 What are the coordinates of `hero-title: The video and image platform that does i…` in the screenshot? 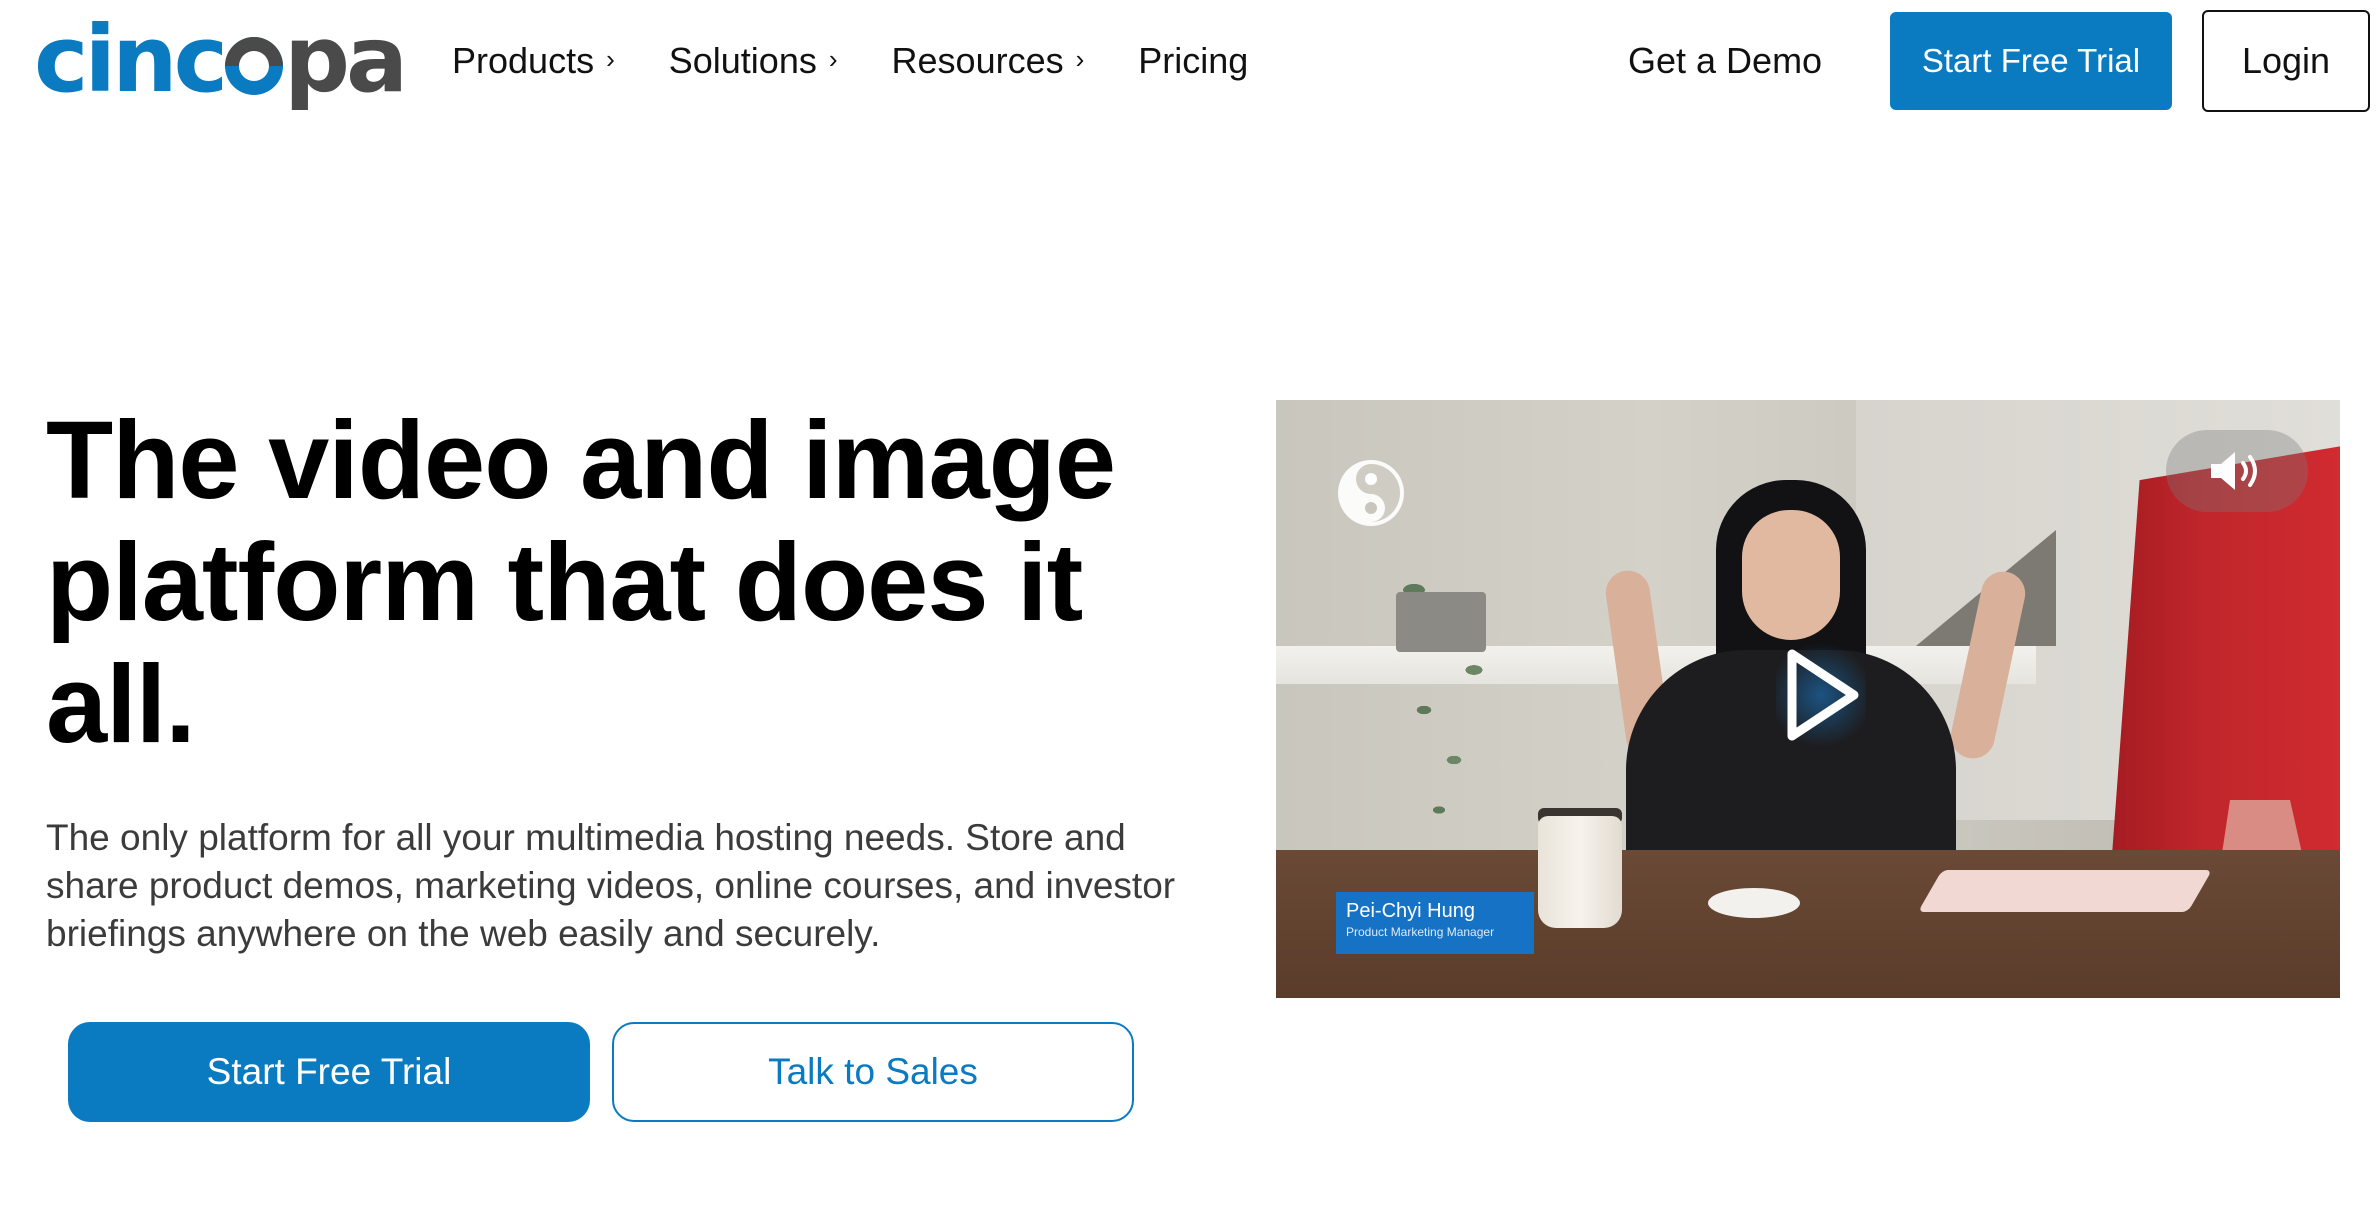 It's located at (581, 582).